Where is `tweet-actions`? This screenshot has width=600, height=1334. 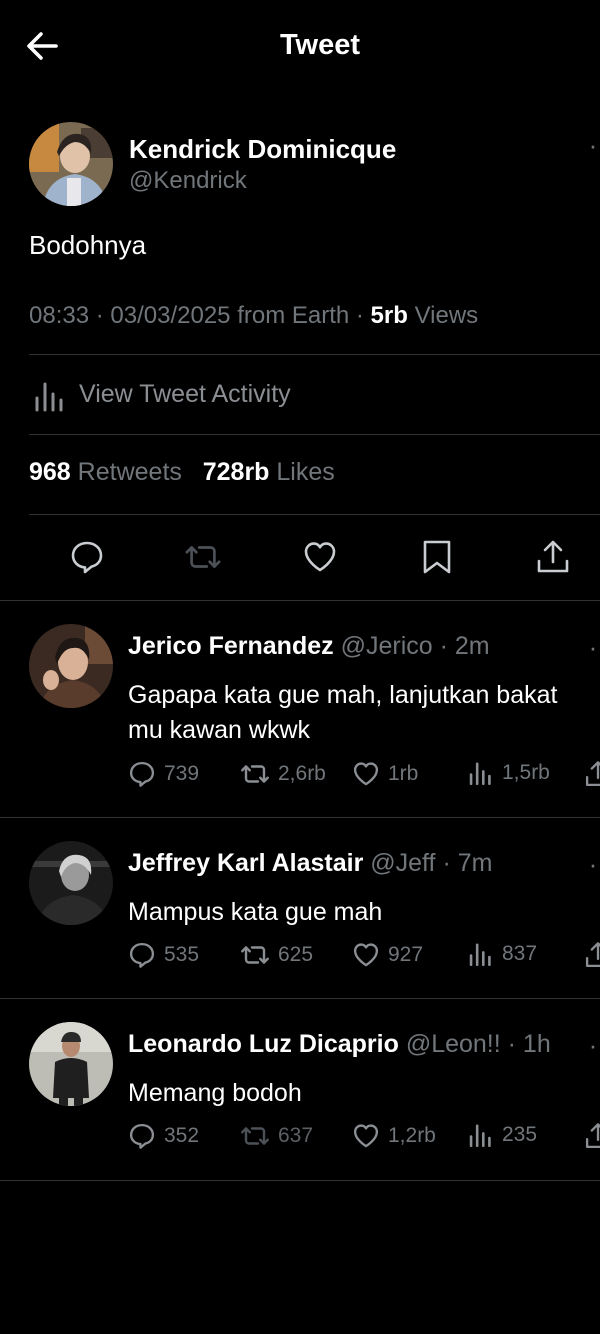 tweet-actions is located at coordinates (300, 558).